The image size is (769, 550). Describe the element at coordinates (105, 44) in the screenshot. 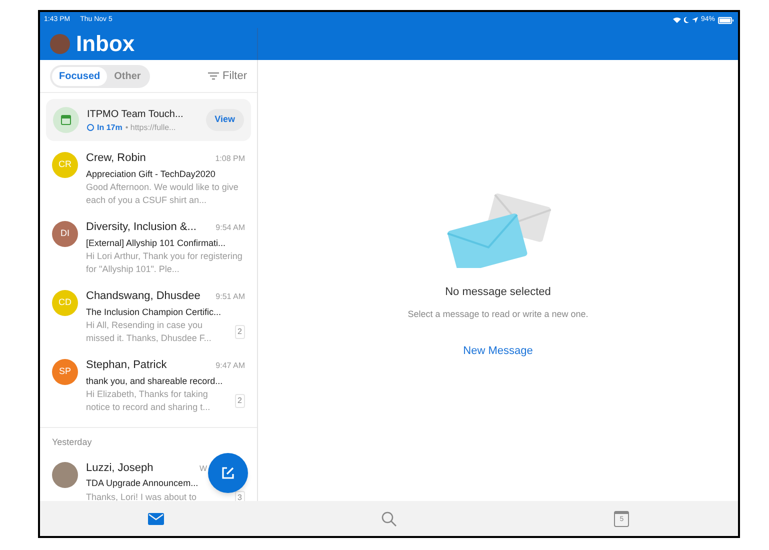

I see `inbox-title: Inbox` at that location.